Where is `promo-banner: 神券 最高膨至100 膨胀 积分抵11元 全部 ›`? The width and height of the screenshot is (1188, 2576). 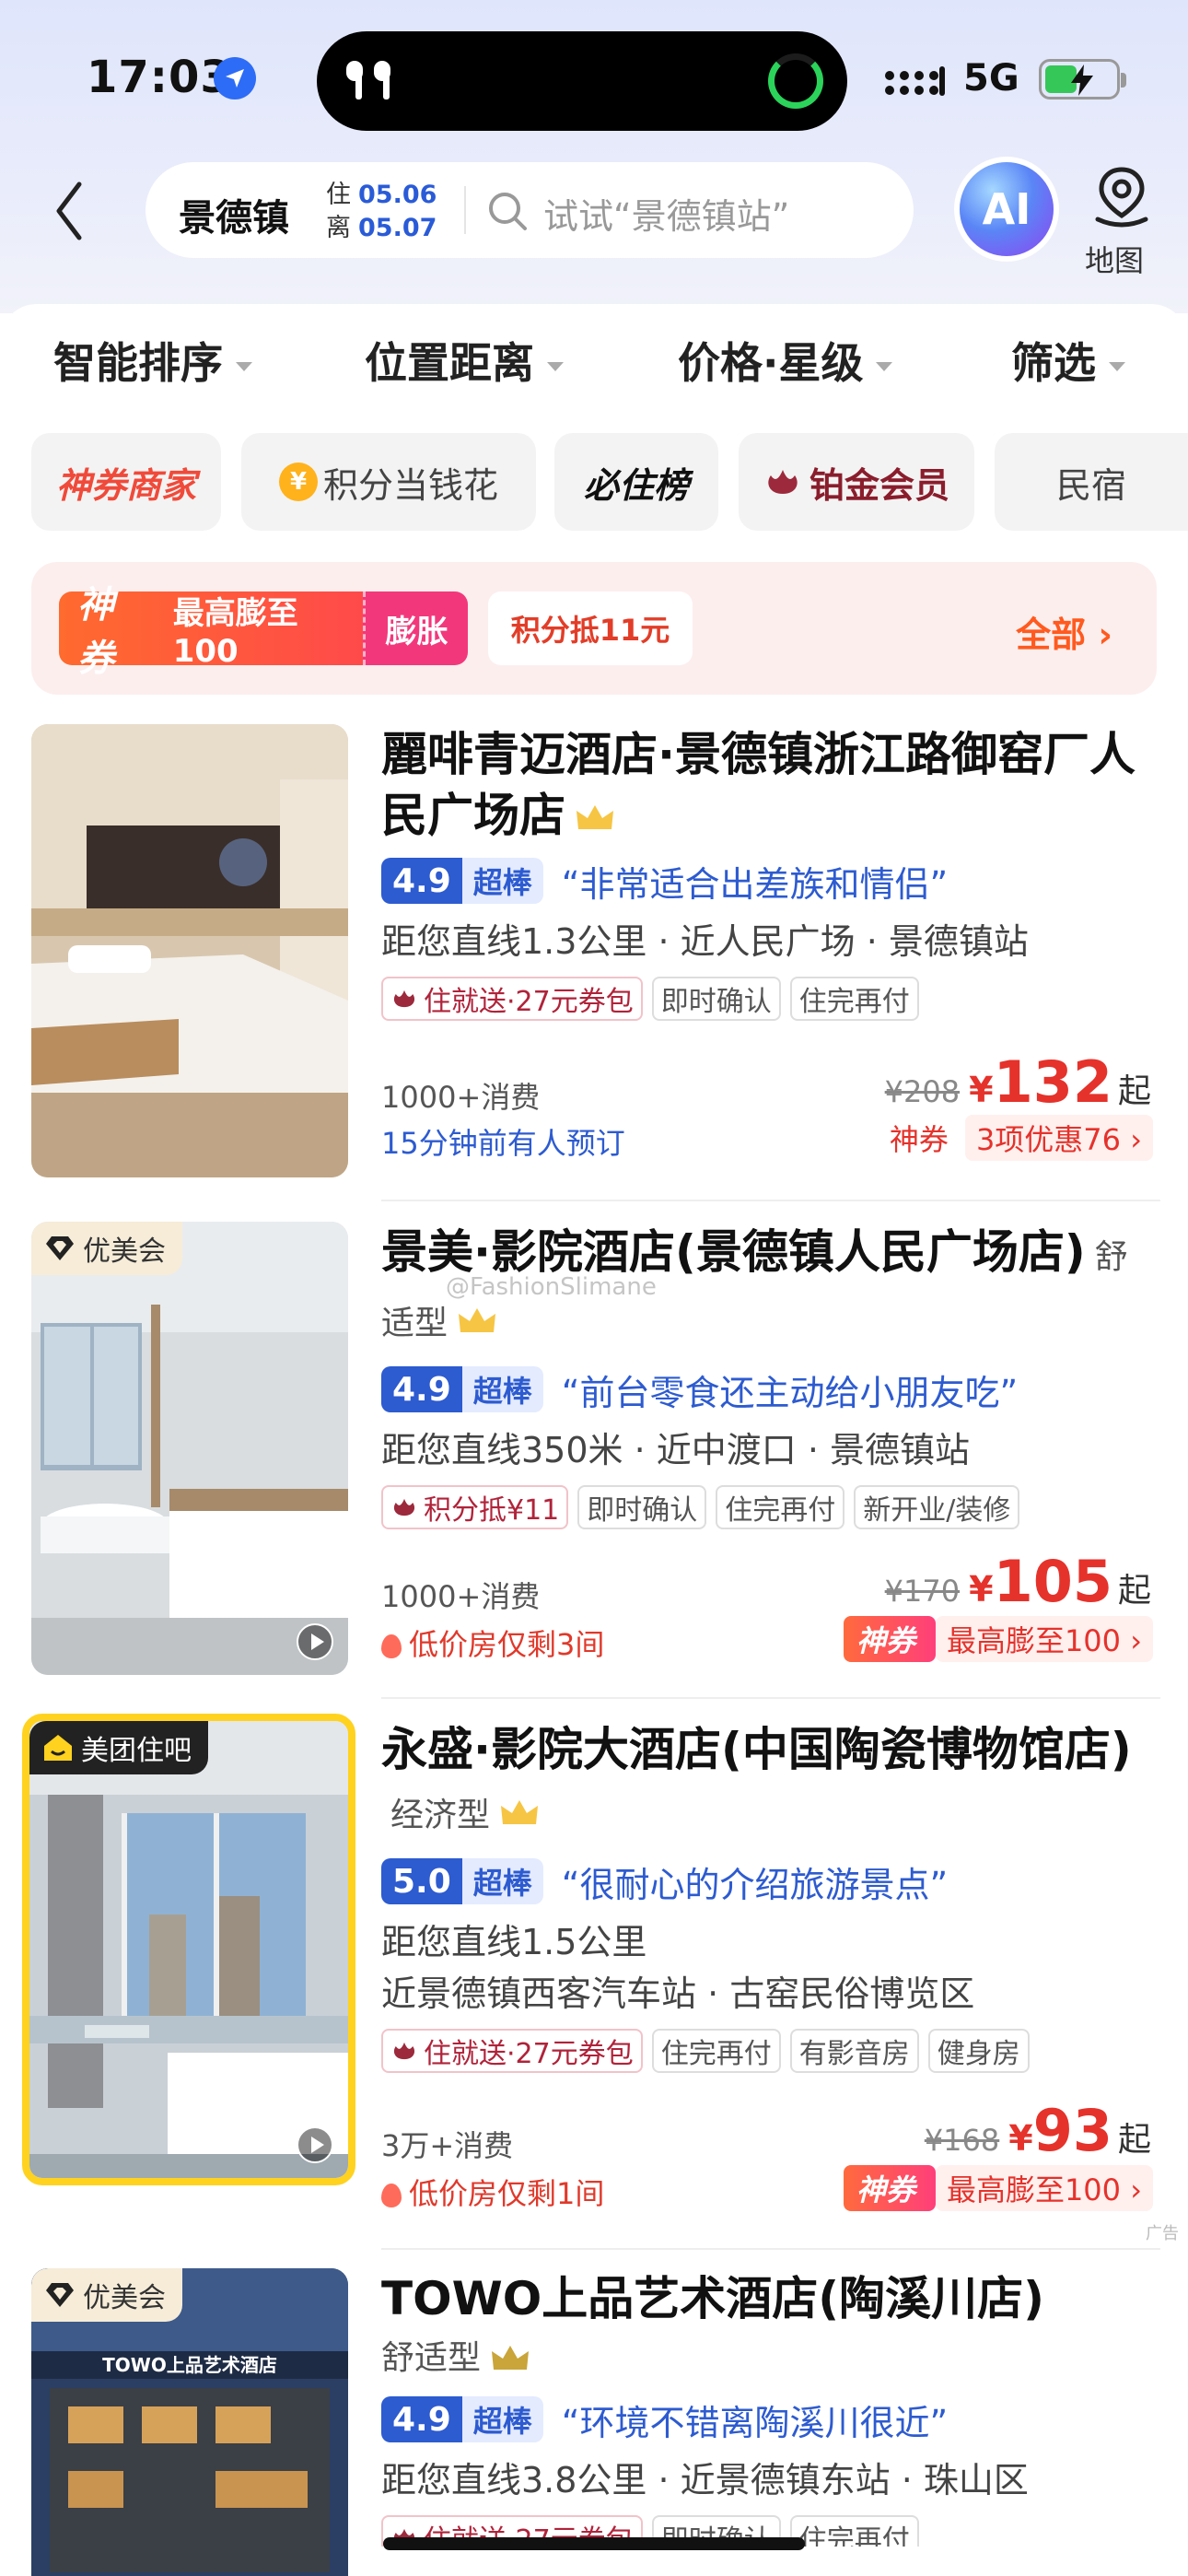 promo-banner: 神券 最高膨至100 膨胀 积分抵11元 全部 › is located at coordinates (594, 628).